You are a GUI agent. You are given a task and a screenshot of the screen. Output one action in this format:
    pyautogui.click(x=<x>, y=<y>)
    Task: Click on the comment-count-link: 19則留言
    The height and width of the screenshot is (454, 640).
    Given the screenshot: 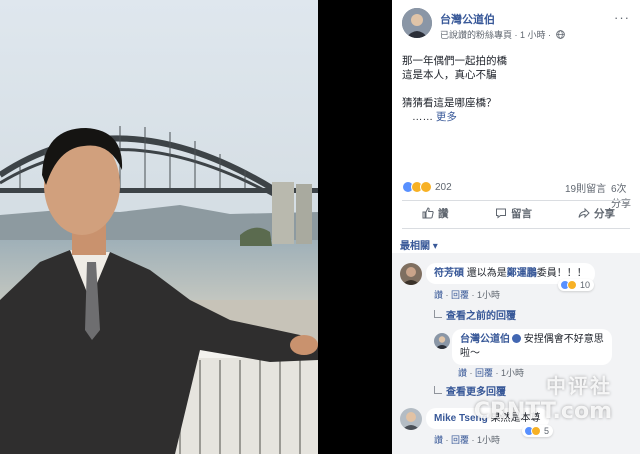 What is the action you would take?
    pyautogui.click(x=585, y=187)
    